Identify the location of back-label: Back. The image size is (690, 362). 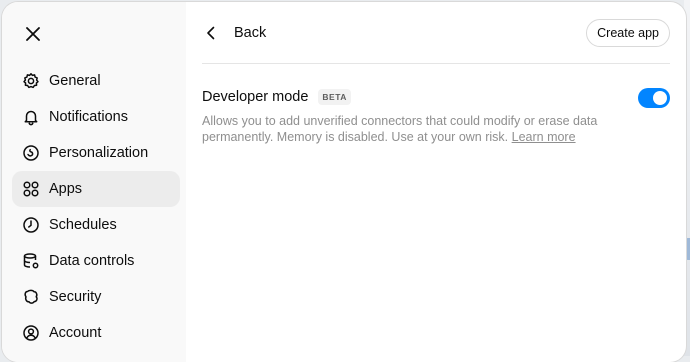
(250, 33).